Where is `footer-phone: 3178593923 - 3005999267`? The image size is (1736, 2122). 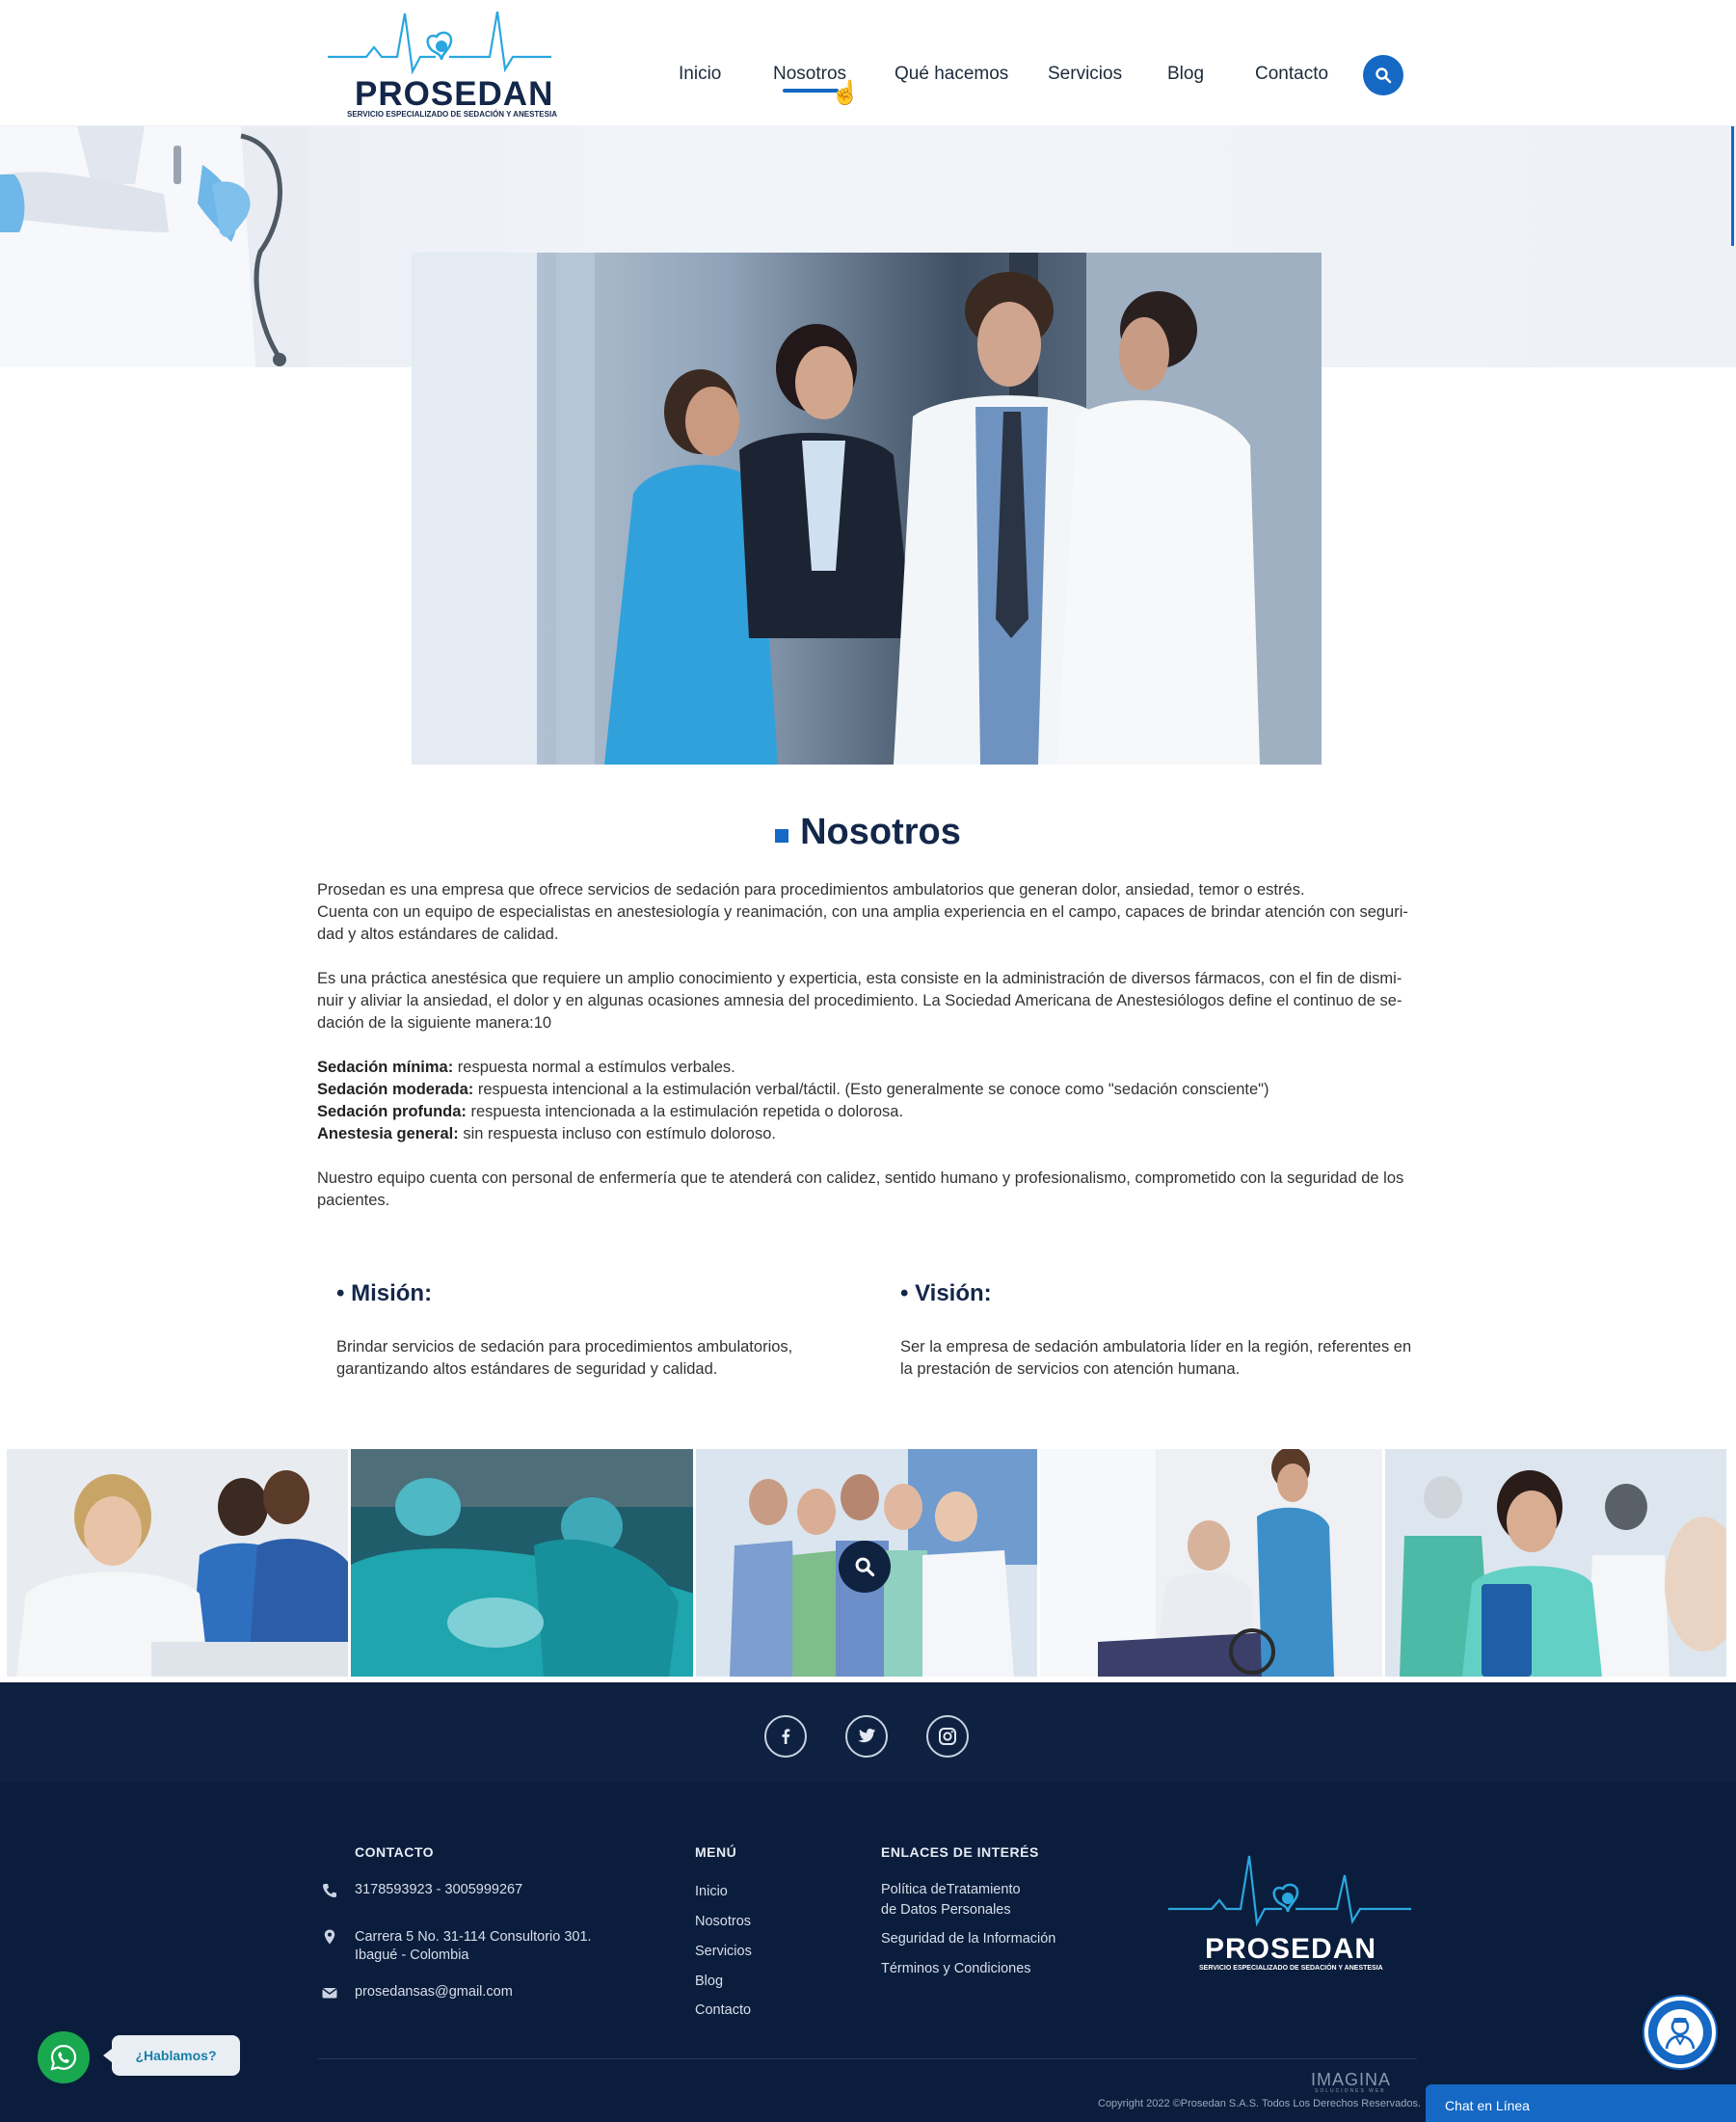
footer-phone: 3178593923 - 3005999267 is located at coordinates (439, 1889).